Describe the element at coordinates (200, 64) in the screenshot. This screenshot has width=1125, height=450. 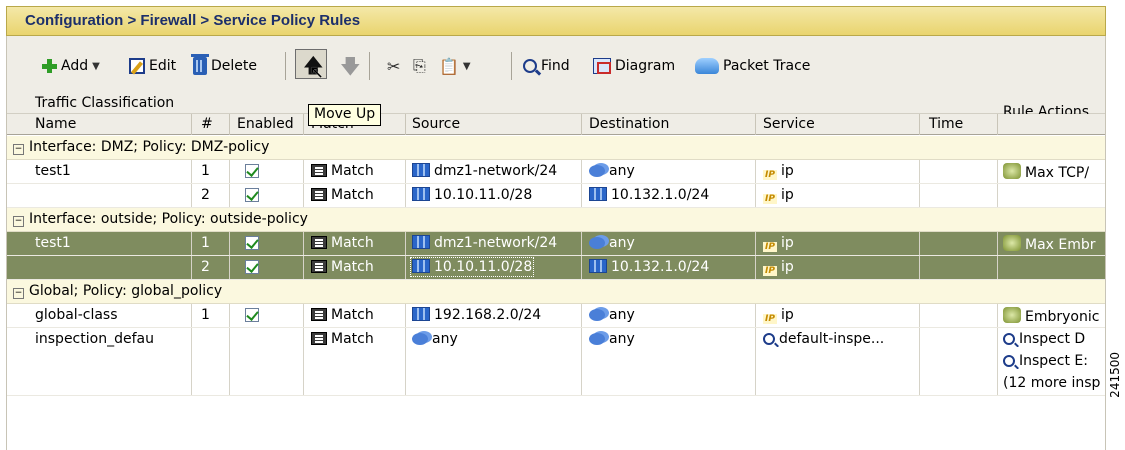
I see `trash-icon` at that location.